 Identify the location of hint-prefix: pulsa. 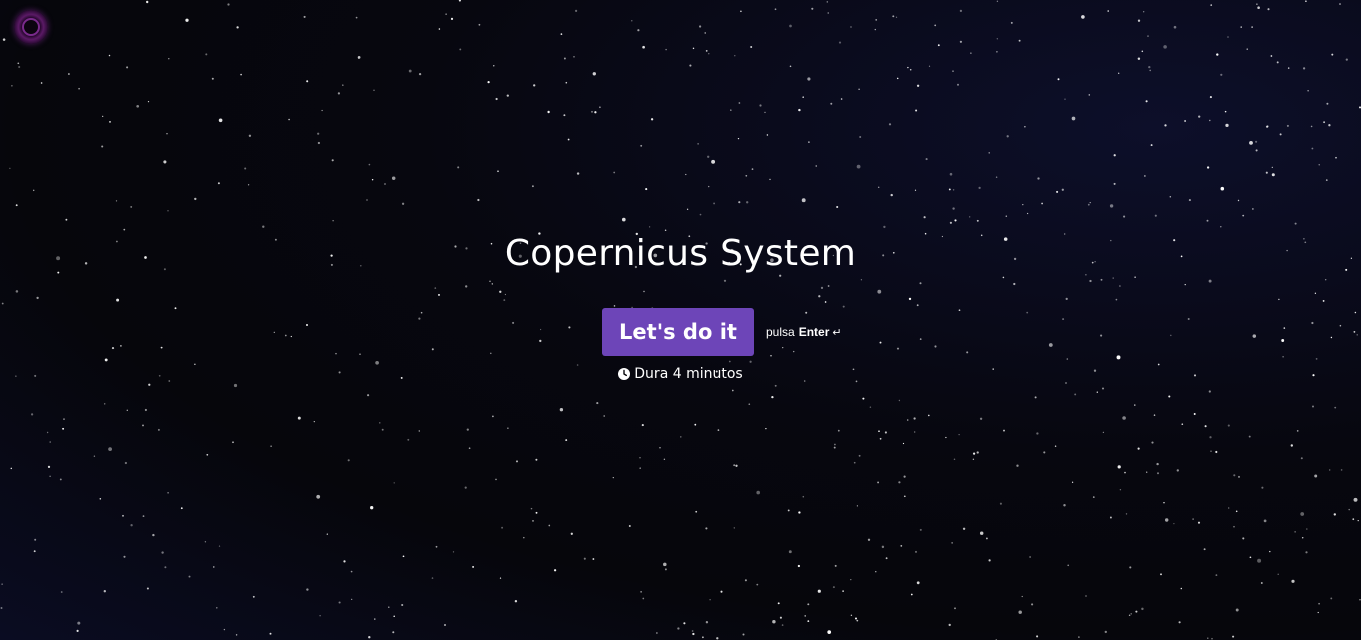
(780, 332).